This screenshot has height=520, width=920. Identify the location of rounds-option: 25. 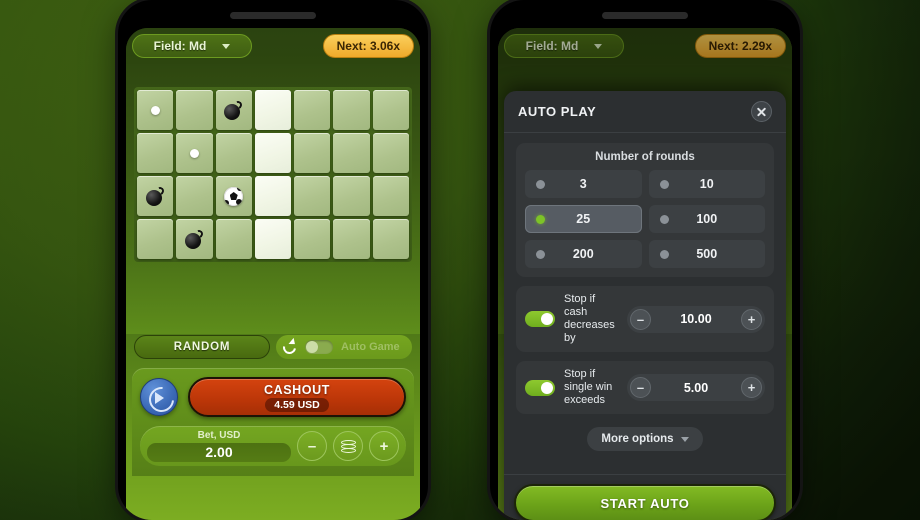
(583, 219).